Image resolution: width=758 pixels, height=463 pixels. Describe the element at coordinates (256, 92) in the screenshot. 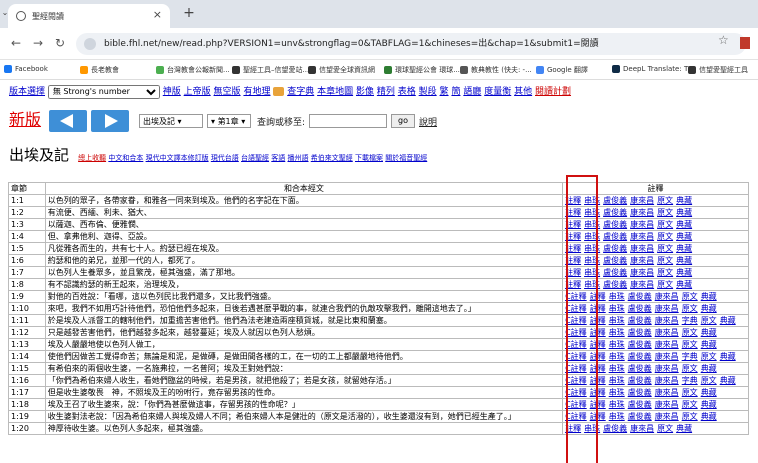

I see `toolbar-link: 有地理` at that location.